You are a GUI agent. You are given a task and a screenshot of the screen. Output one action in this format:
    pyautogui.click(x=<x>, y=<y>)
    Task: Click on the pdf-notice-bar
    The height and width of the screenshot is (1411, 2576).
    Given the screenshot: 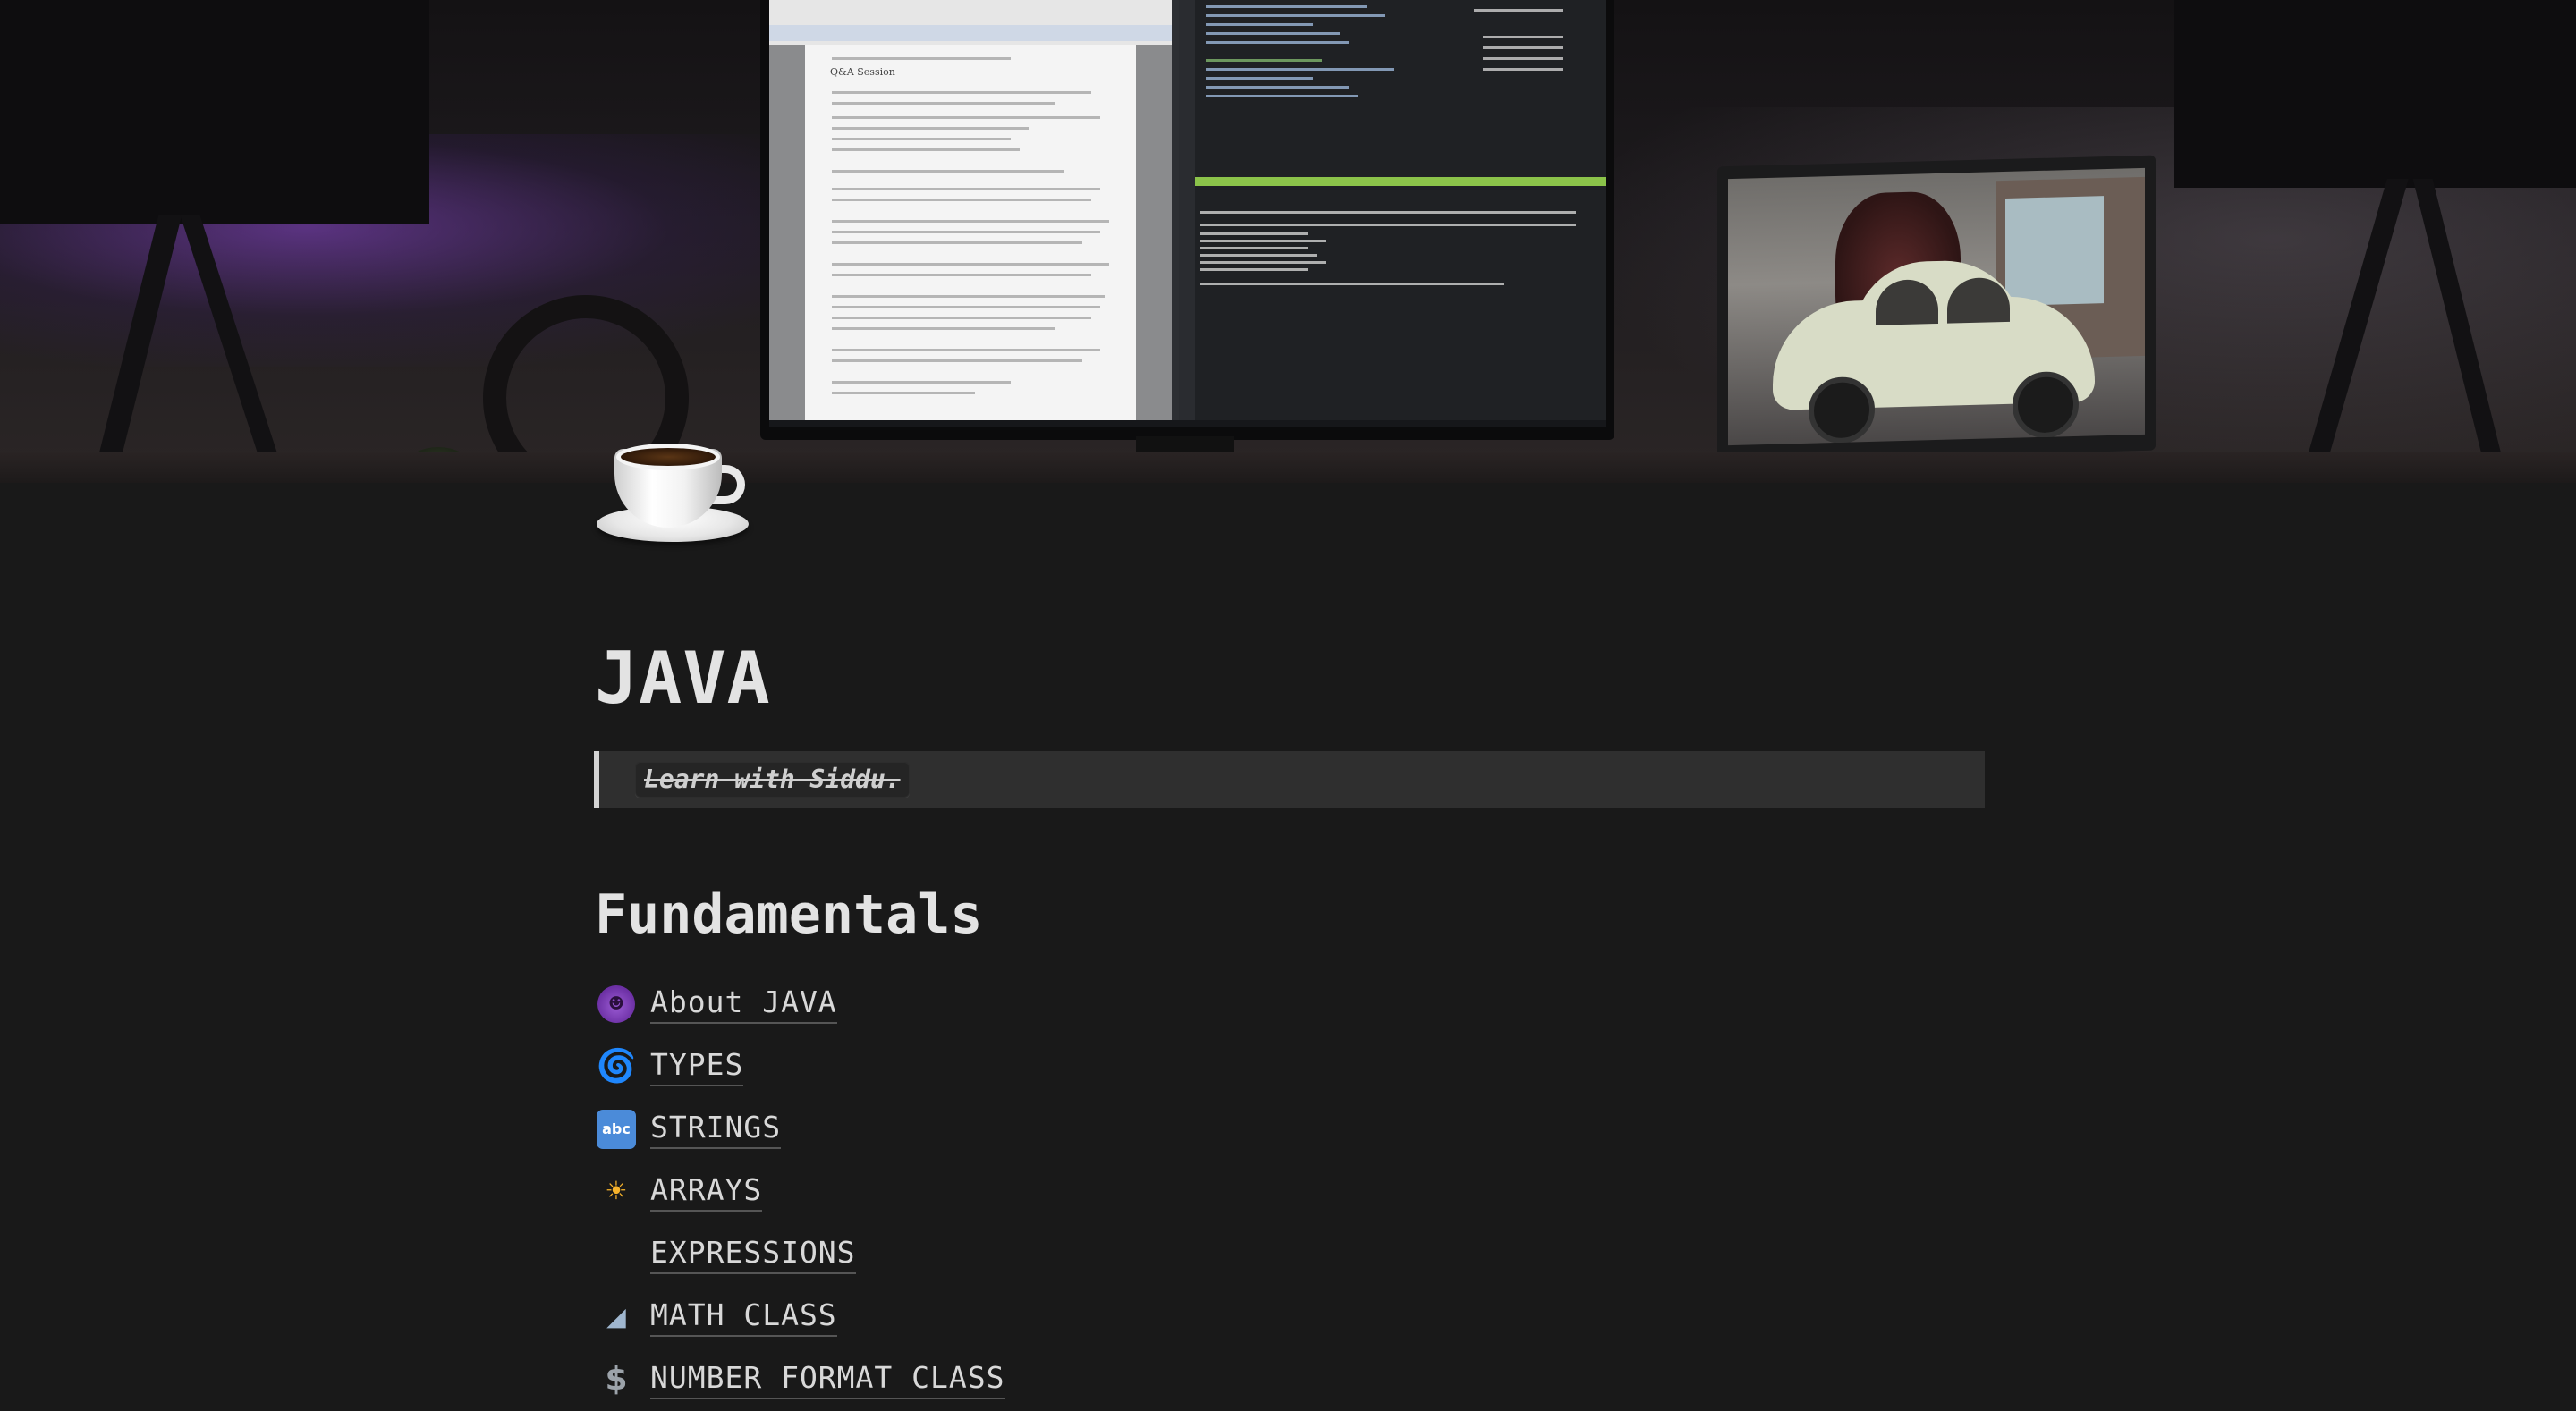 What is the action you would take?
    pyautogui.click(x=970, y=33)
    